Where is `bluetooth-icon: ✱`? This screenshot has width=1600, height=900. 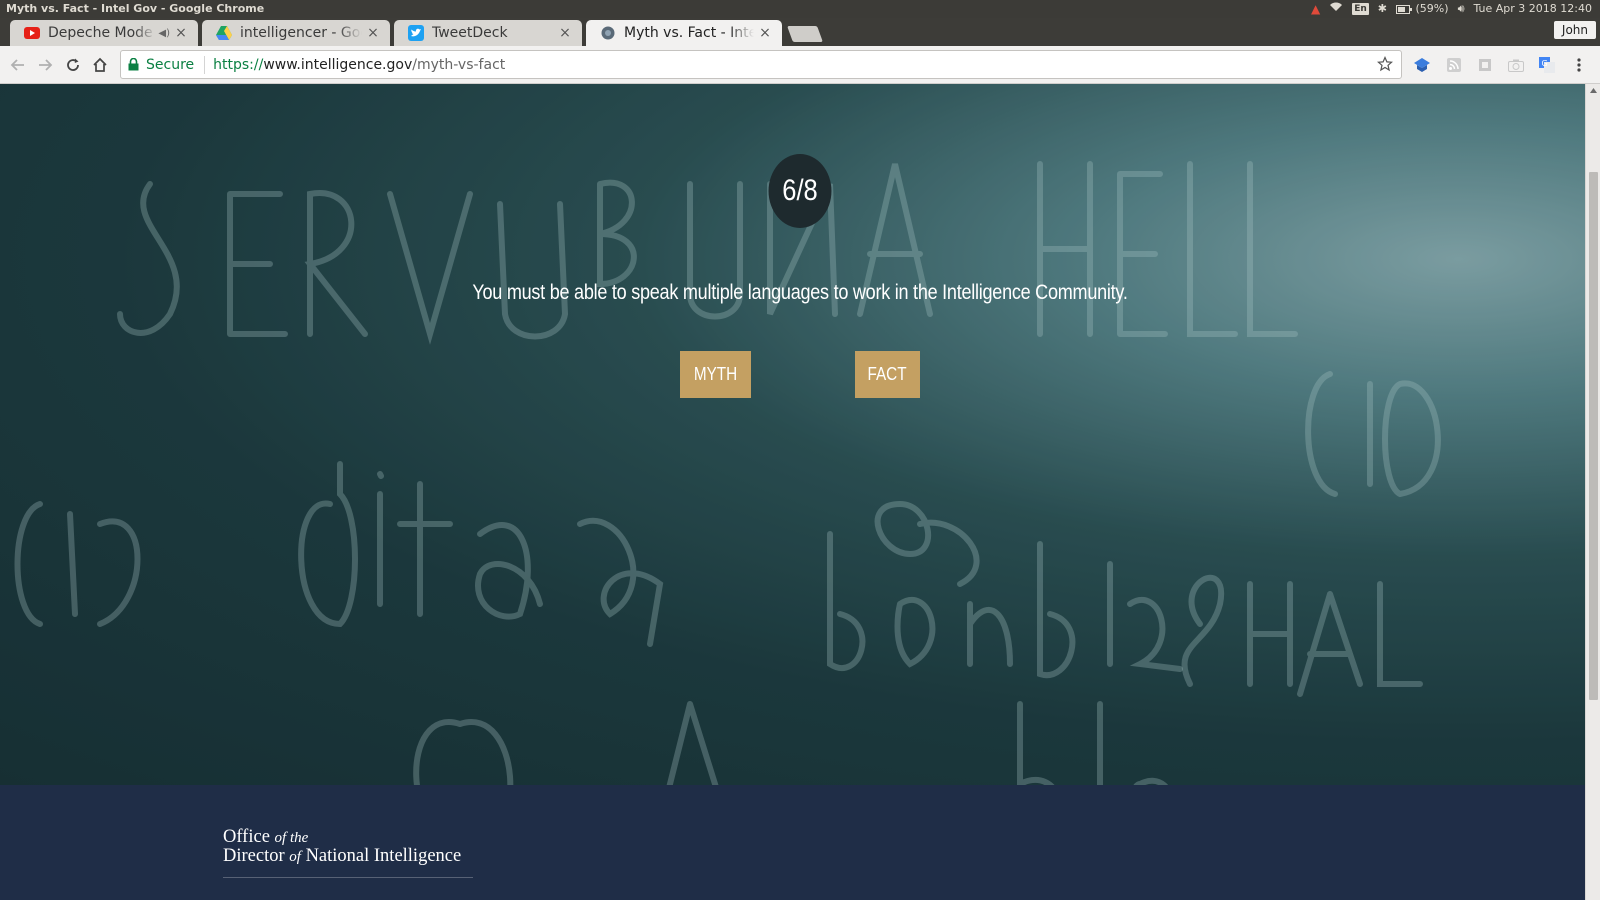
bluetooth-icon: ✱ is located at coordinates (1382, 9).